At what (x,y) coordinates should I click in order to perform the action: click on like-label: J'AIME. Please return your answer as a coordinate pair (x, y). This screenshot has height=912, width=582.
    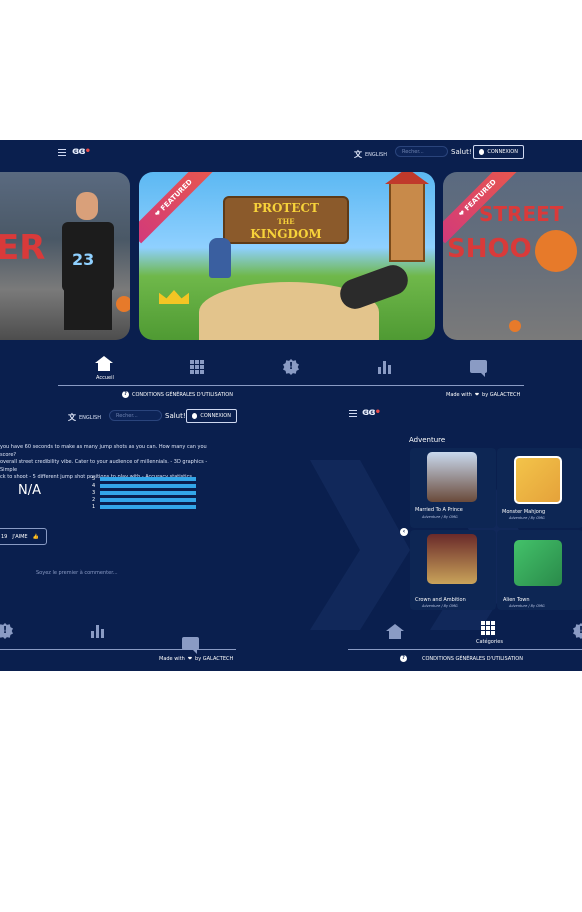
    Looking at the image, I should click on (20, 536).